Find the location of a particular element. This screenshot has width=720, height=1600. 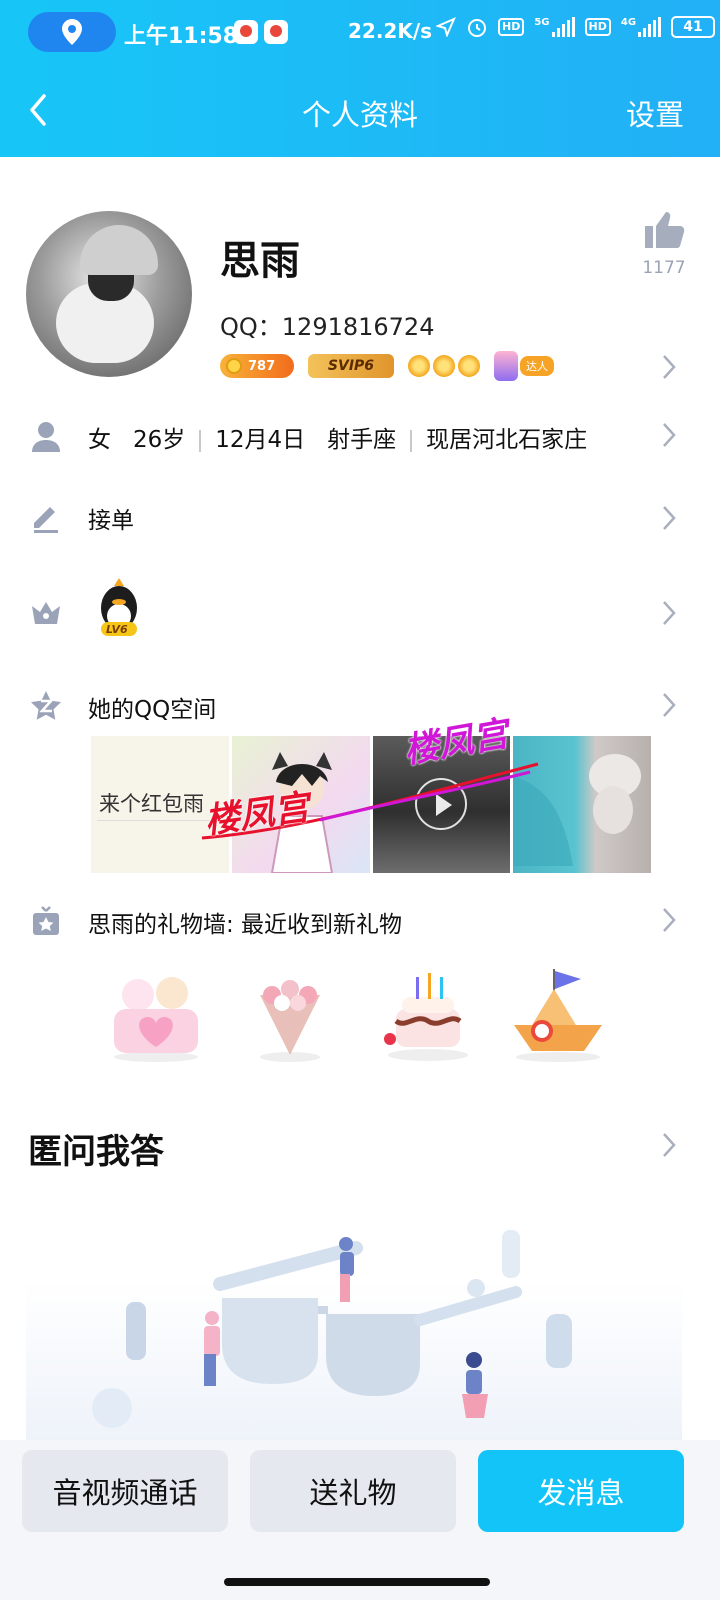

basic-info-row: 女 26岁 12月4日 射手座 现居河北石家庄 is located at coordinates (360, 436).